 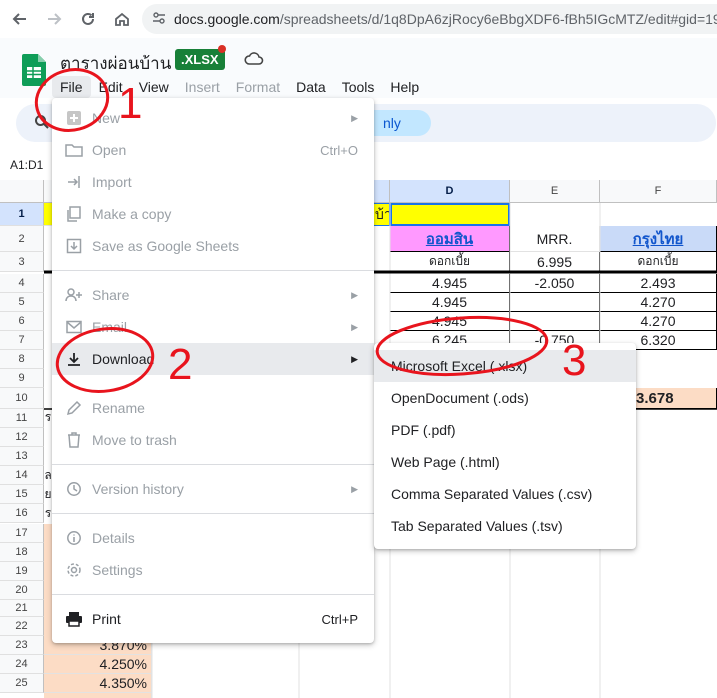 I want to click on menu-item-label: Open, so click(x=109, y=150).